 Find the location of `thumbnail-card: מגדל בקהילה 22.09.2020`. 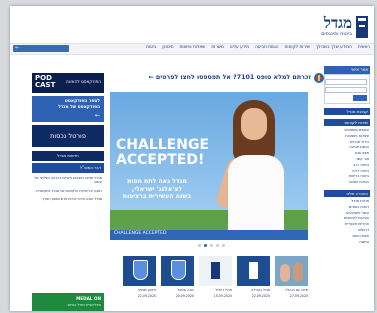

thumbnail-card: מגדל בקהילה 22.09.2020 is located at coordinates (253, 282).